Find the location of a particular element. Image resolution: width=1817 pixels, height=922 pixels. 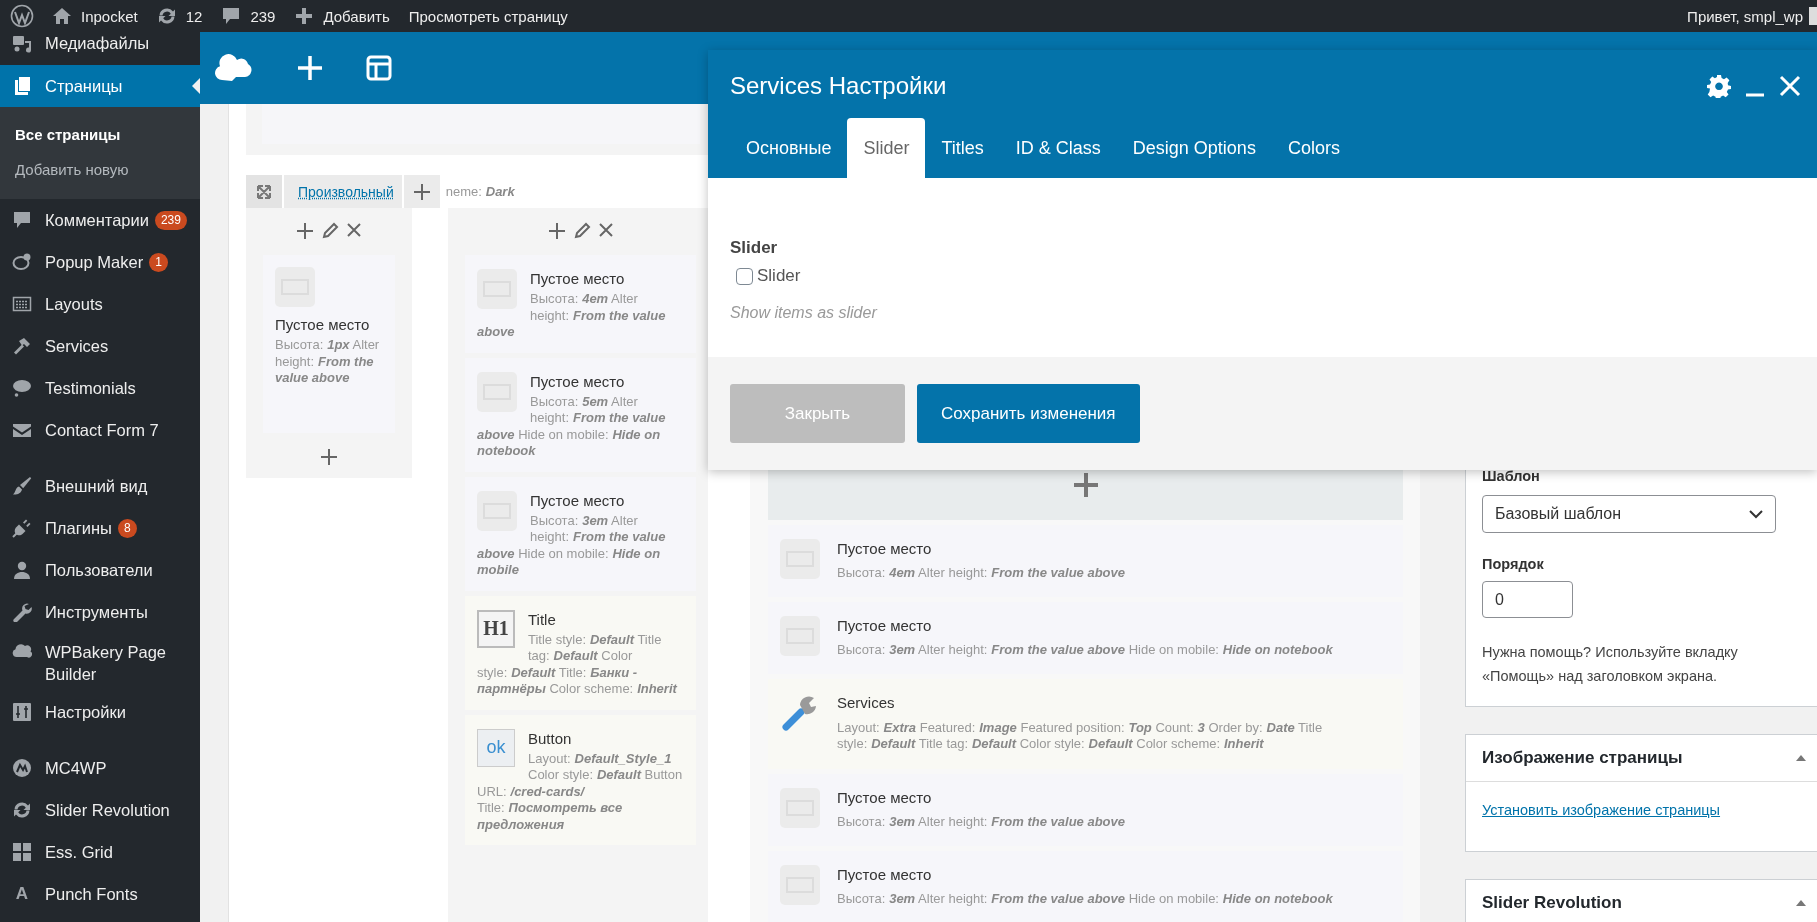

expand-button is located at coordinates (264, 191).